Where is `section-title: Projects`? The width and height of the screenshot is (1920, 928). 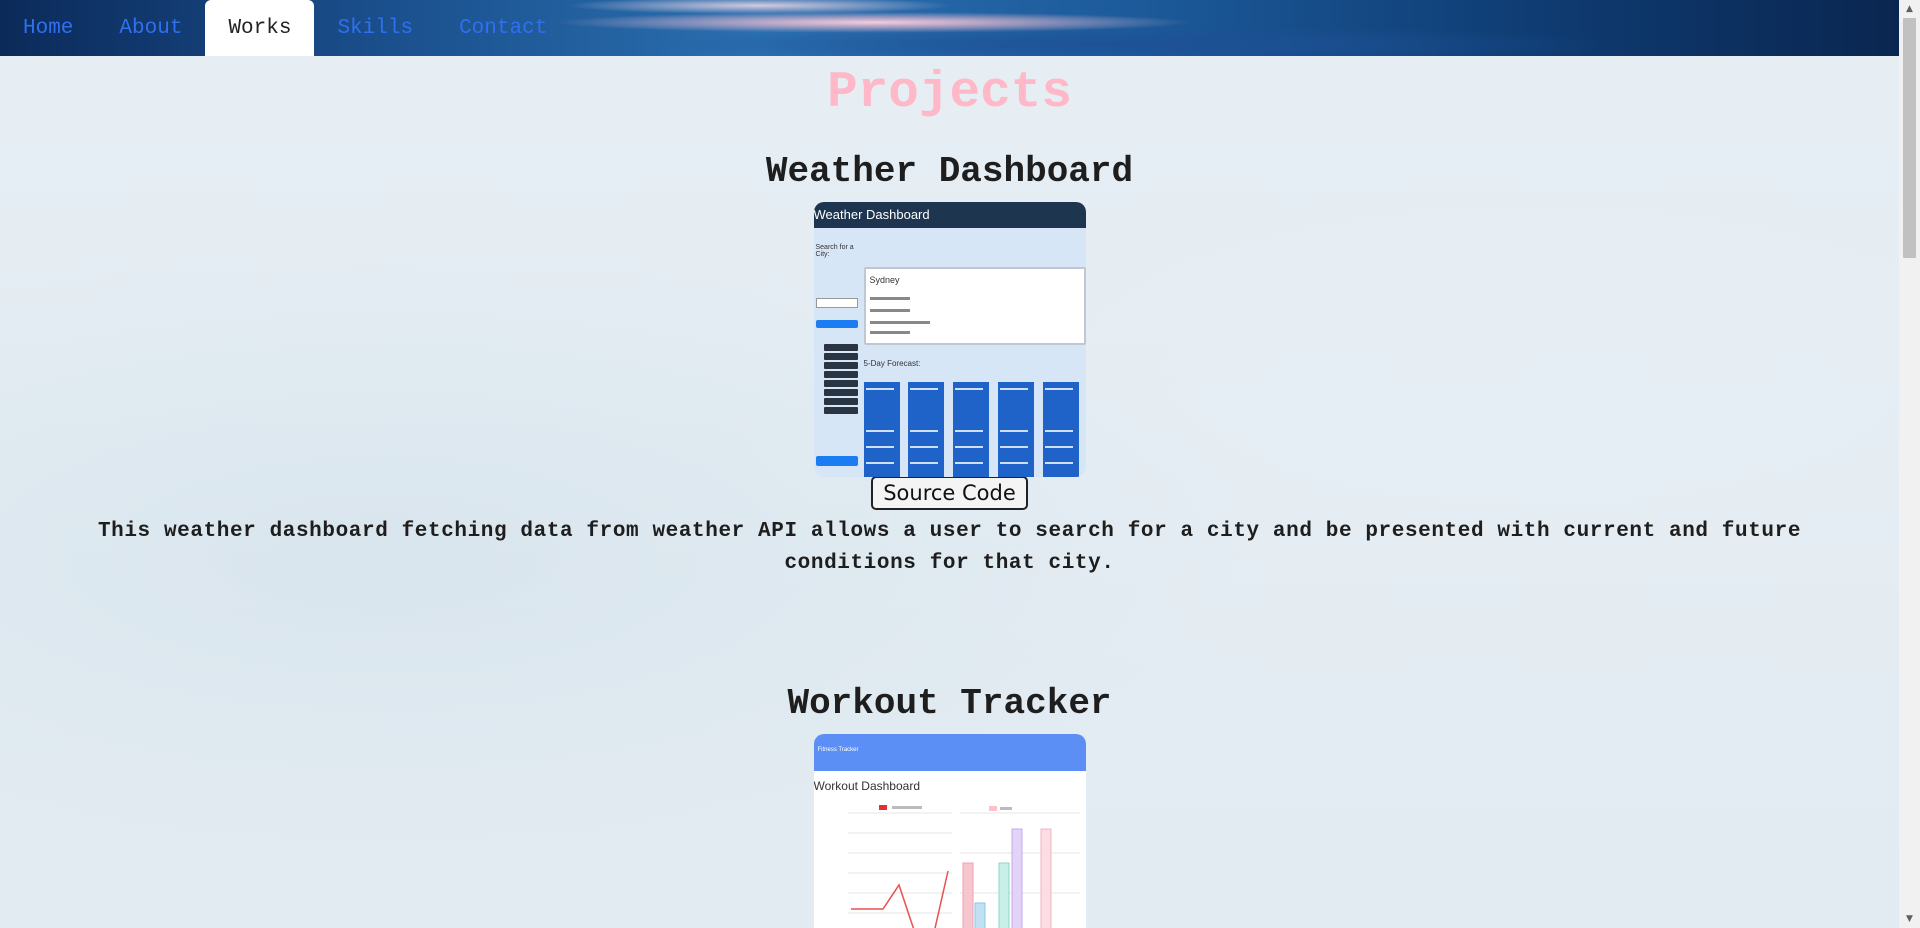 section-title: Projects is located at coordinates (949, 93).